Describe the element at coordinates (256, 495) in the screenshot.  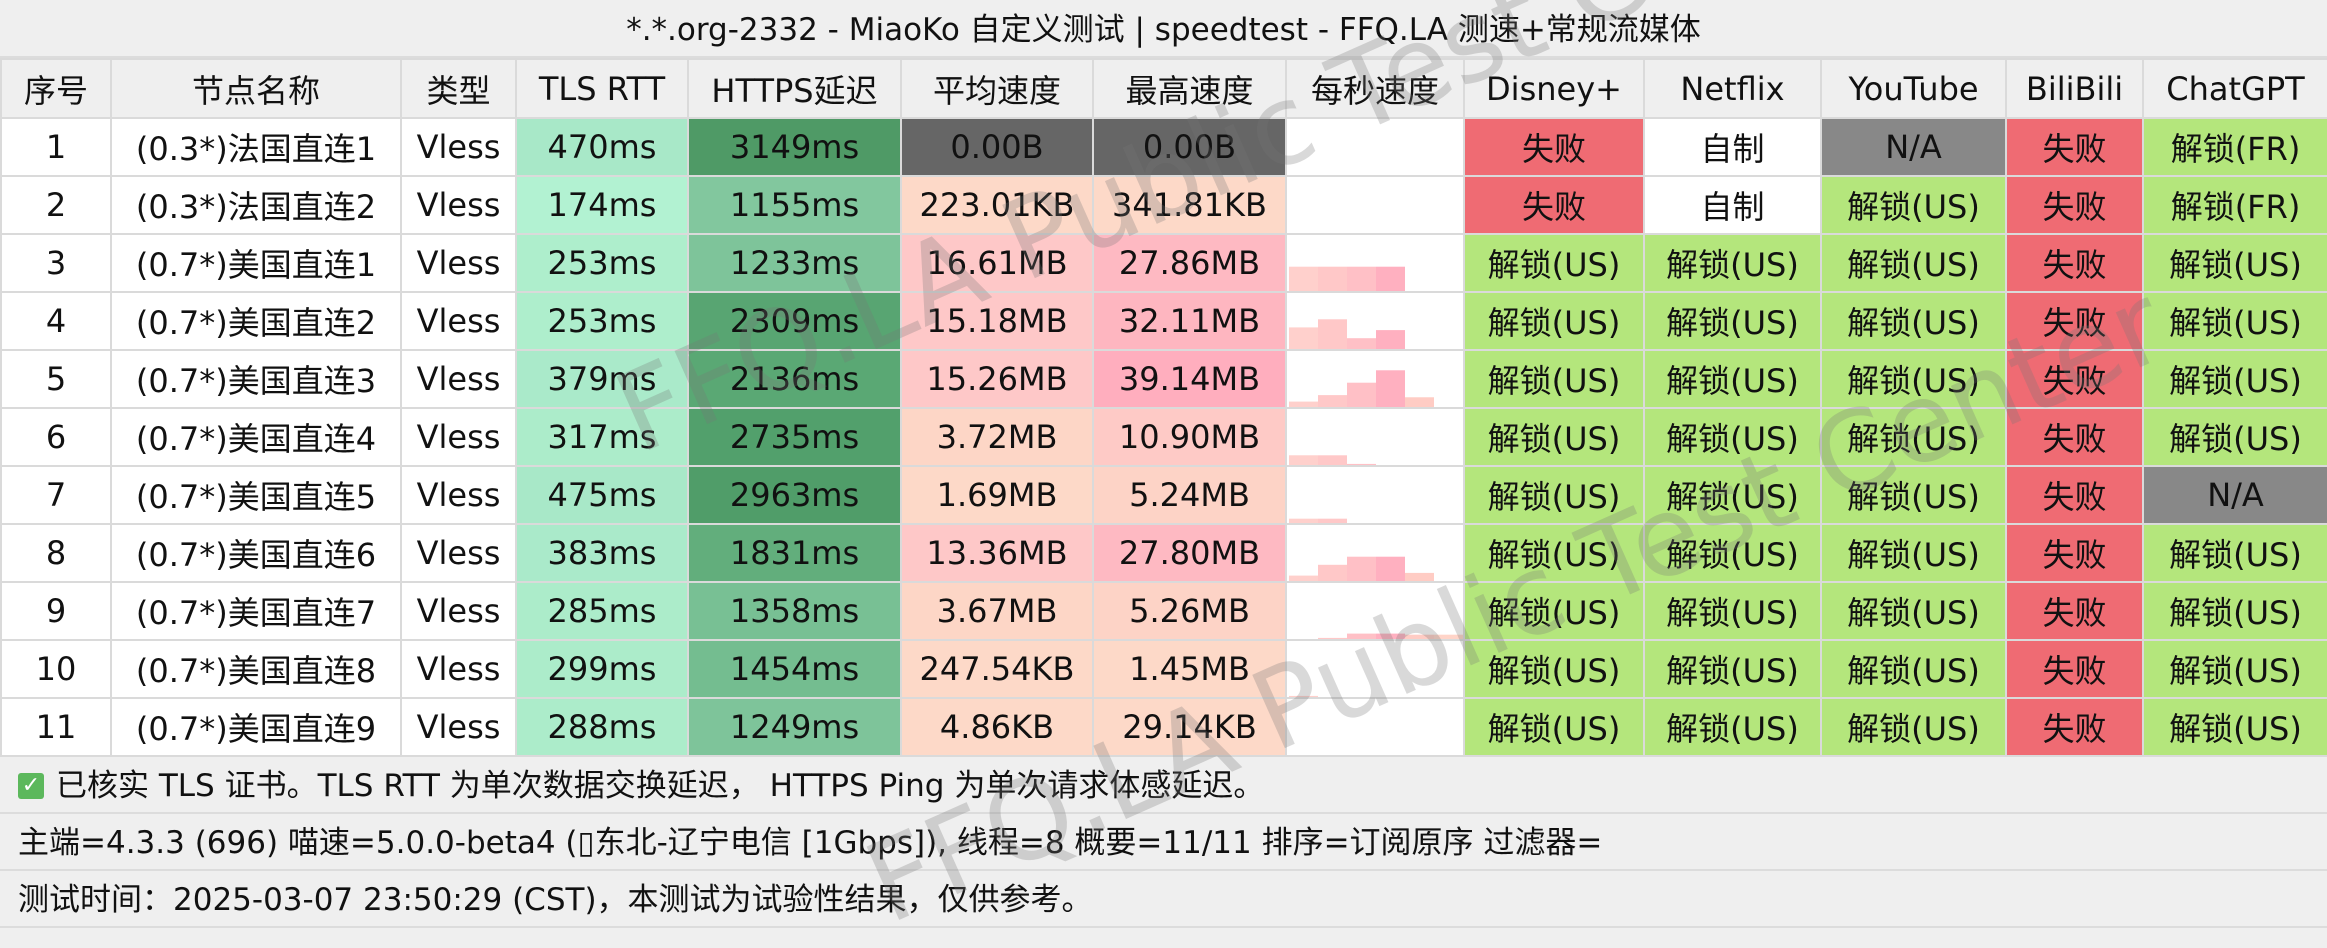
I see `node-name-cell: (0.7*)美国直连5` at that location.